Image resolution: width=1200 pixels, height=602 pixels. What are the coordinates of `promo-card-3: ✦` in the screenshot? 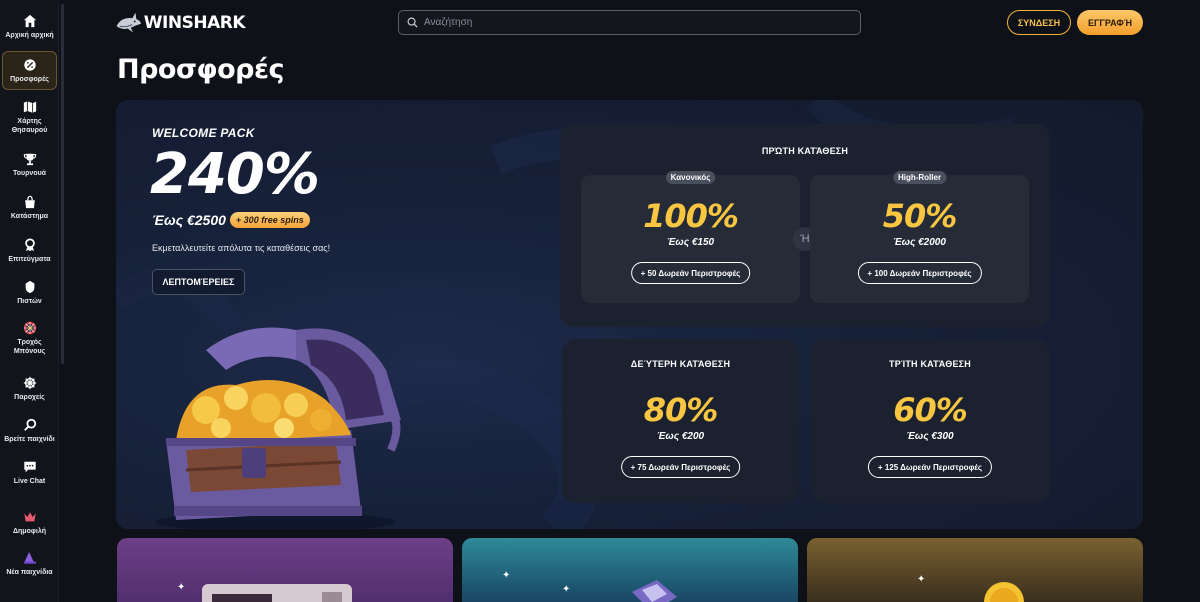 It's located at (975, 570).